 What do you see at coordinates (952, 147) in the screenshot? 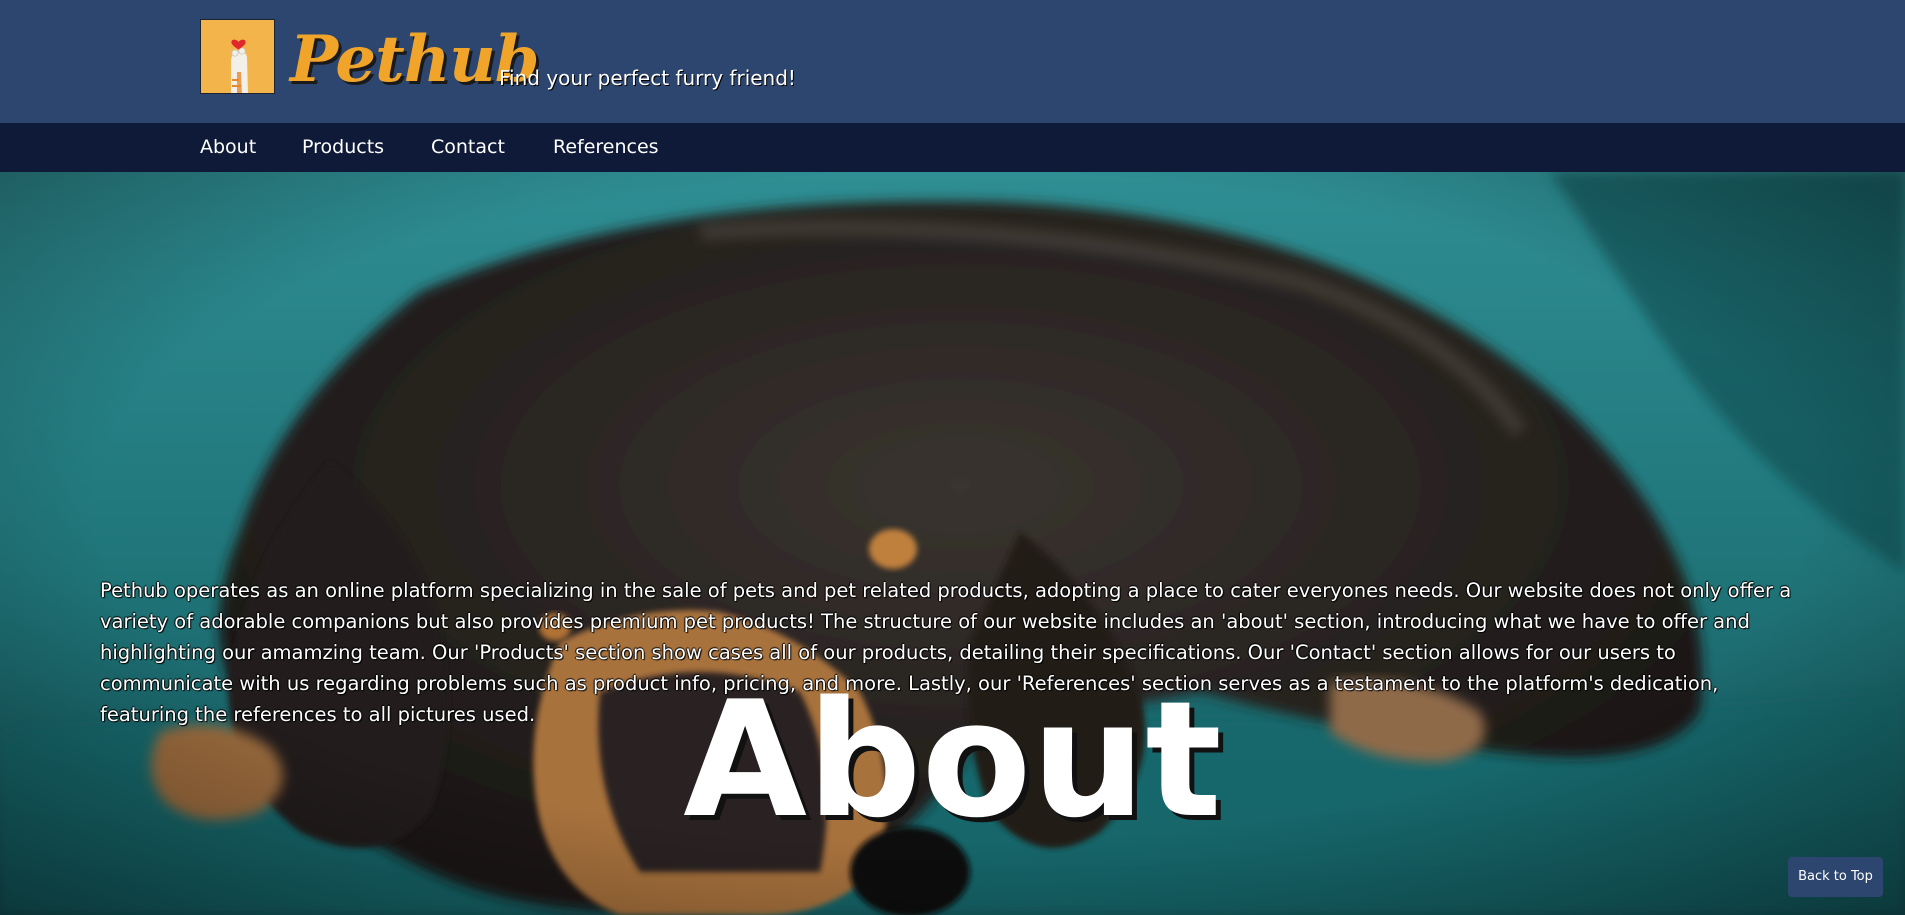
I see `main-nav: About Products Contact References` at bounding box center [952, 147].